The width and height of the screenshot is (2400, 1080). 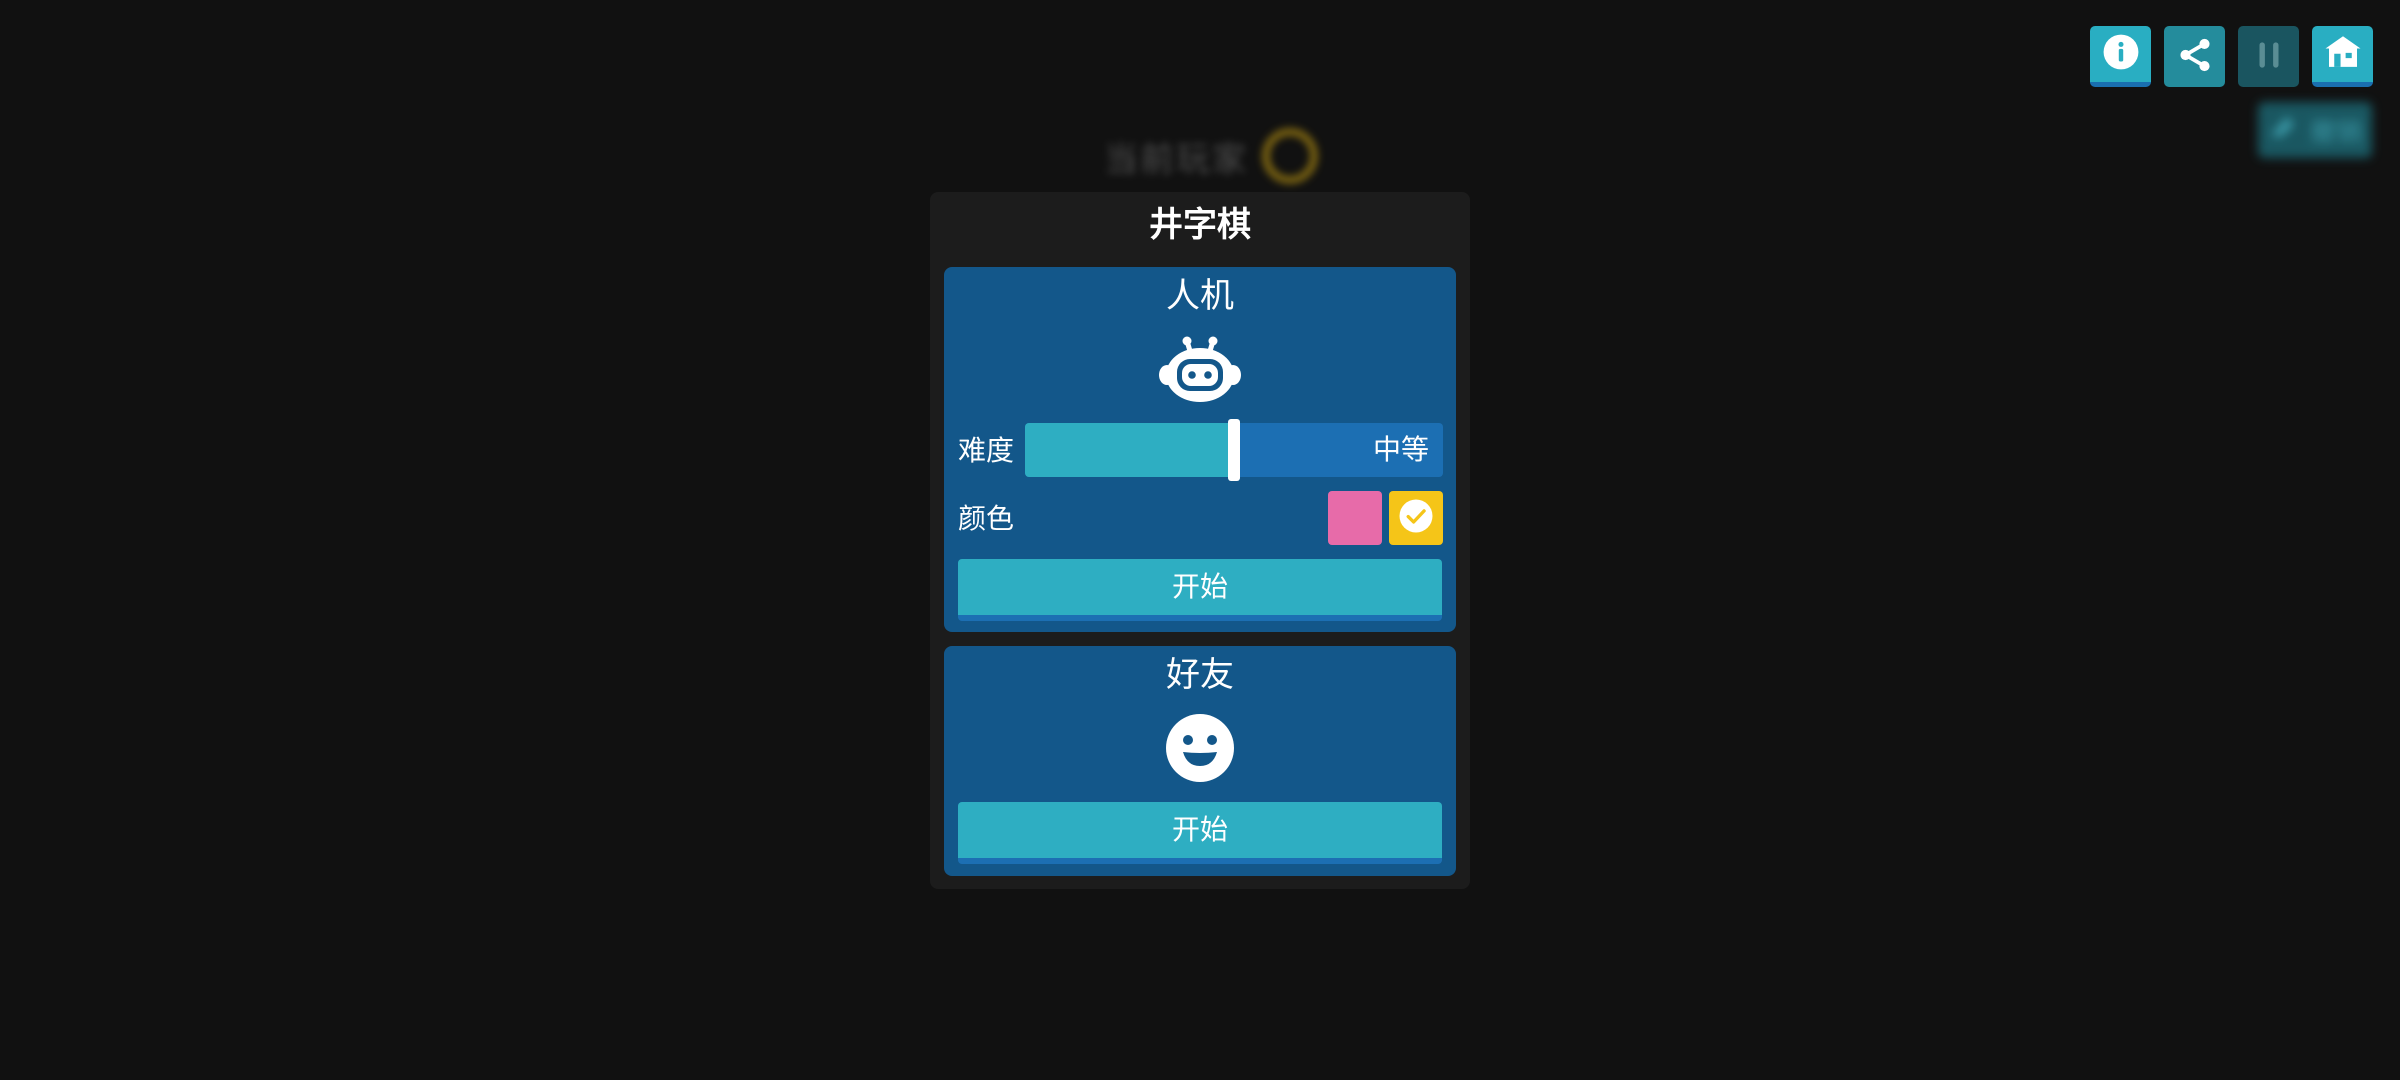 I want to click on pause-icon, so click(x=2269, y=57).